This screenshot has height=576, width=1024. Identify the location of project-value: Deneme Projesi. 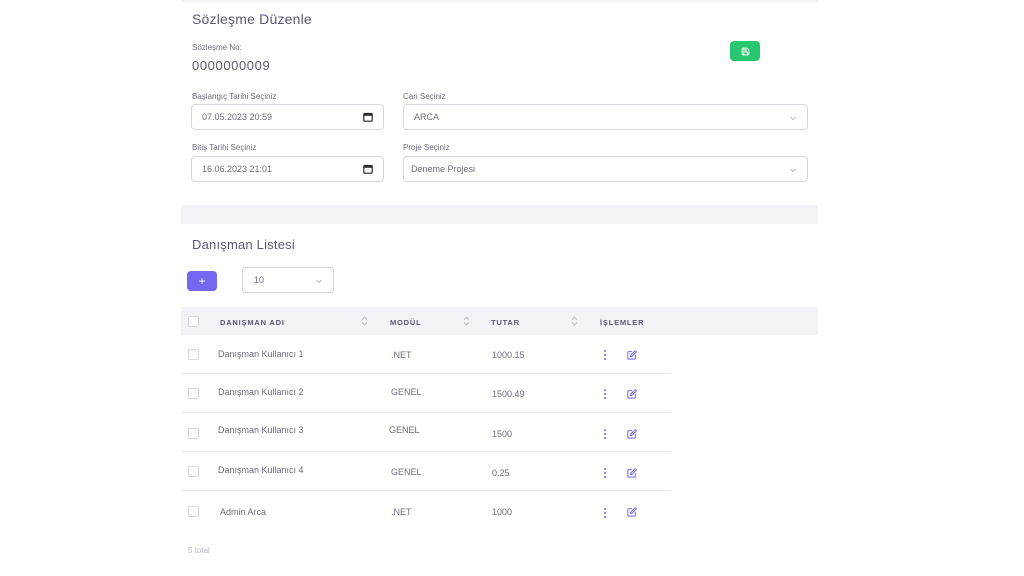
(443, 169).